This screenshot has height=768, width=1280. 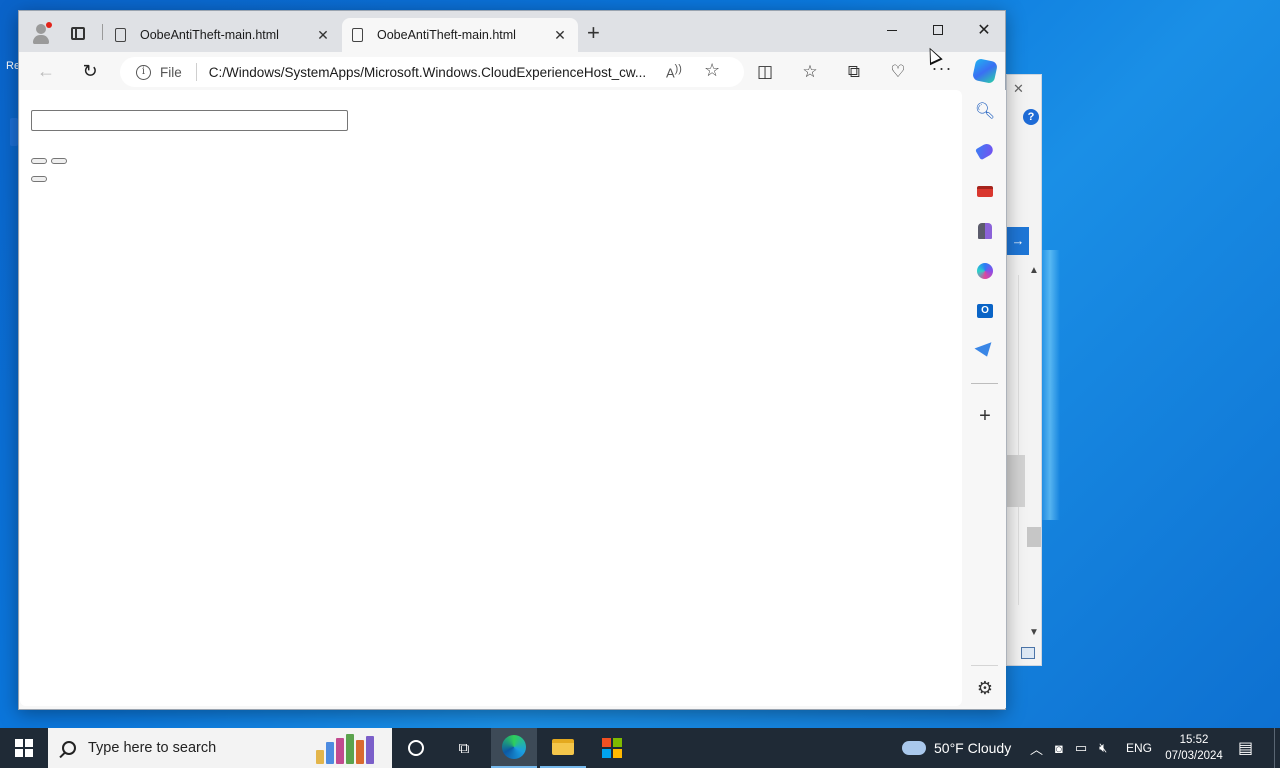 What do you see at coordinates (985, 688) in the screenshot?
I see `gear-icon: ⚙` at bounding box center [985, 688].